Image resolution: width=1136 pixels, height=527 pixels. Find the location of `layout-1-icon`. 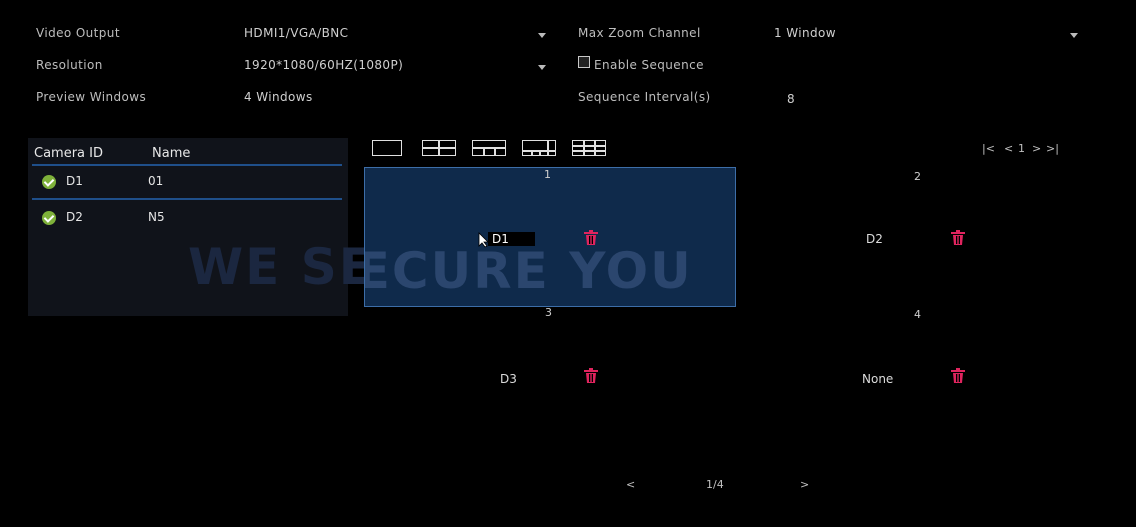

layout-1-icon is located at coordinates (387, 148).